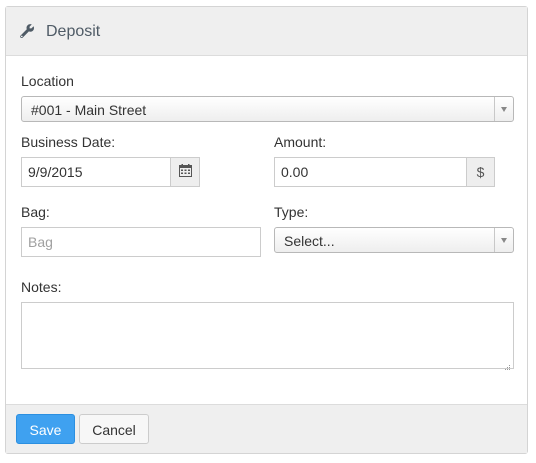 The image size is (536, 463). Describe the element at coordinates (370, 172) in the screenshot. I see `amount-input` at that location.